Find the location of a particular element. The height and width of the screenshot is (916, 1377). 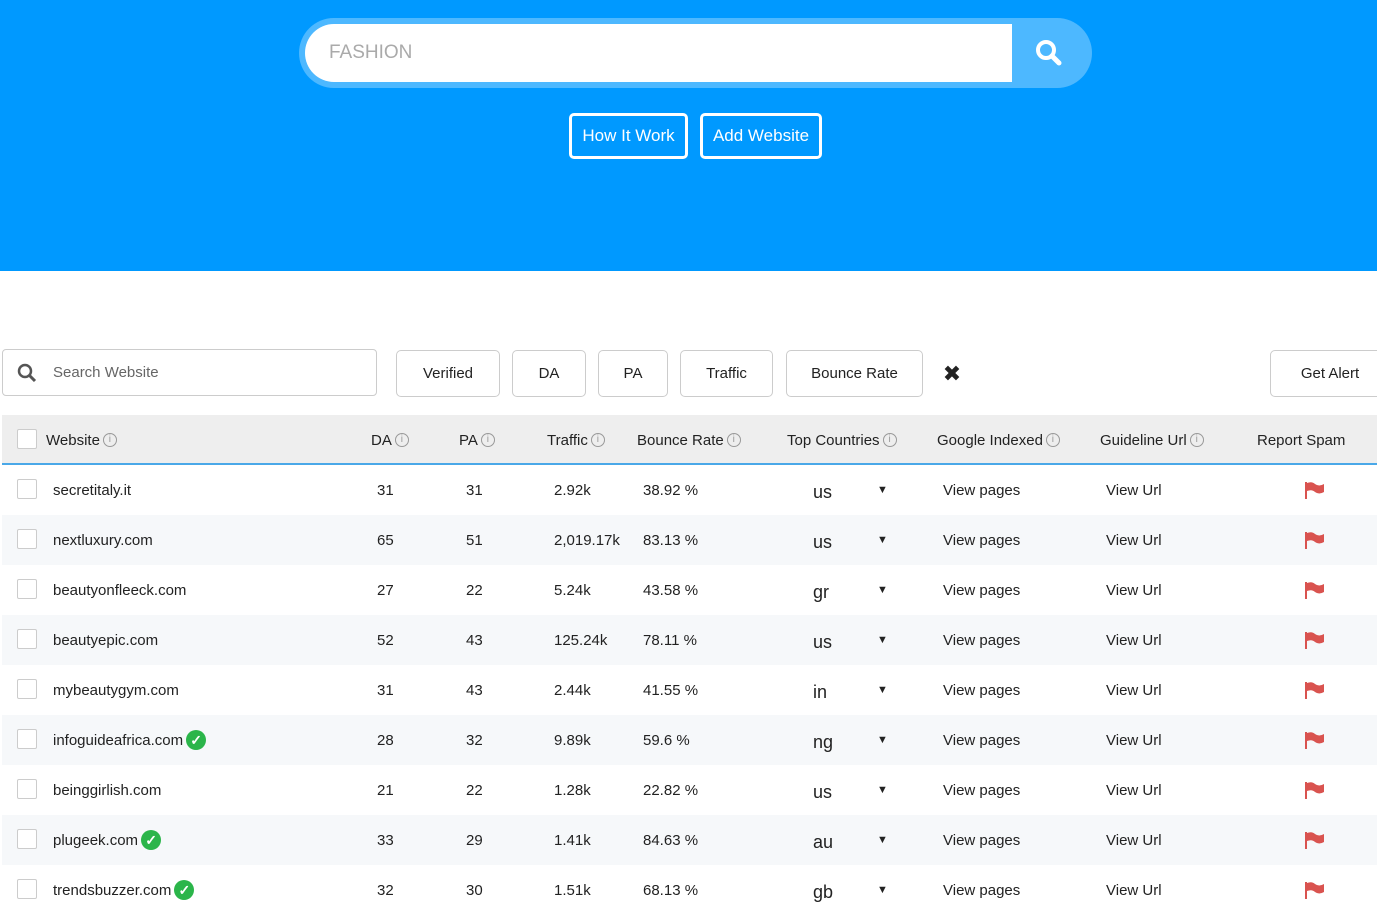

col-guideline-url: Guideline Url i is located at coordinates (1152, 440).